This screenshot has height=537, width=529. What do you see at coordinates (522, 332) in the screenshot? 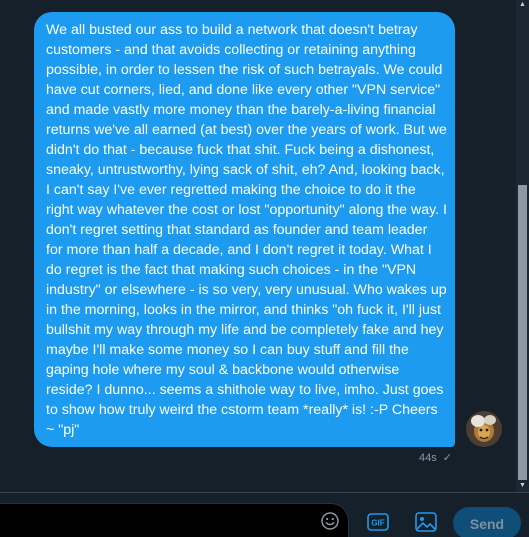
I see `scrollbar-thumb` at bounding box center [522, 332].